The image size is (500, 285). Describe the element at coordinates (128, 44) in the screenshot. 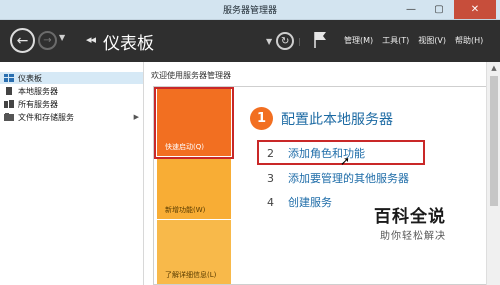

I see `page-title: 仪表板` at that location.